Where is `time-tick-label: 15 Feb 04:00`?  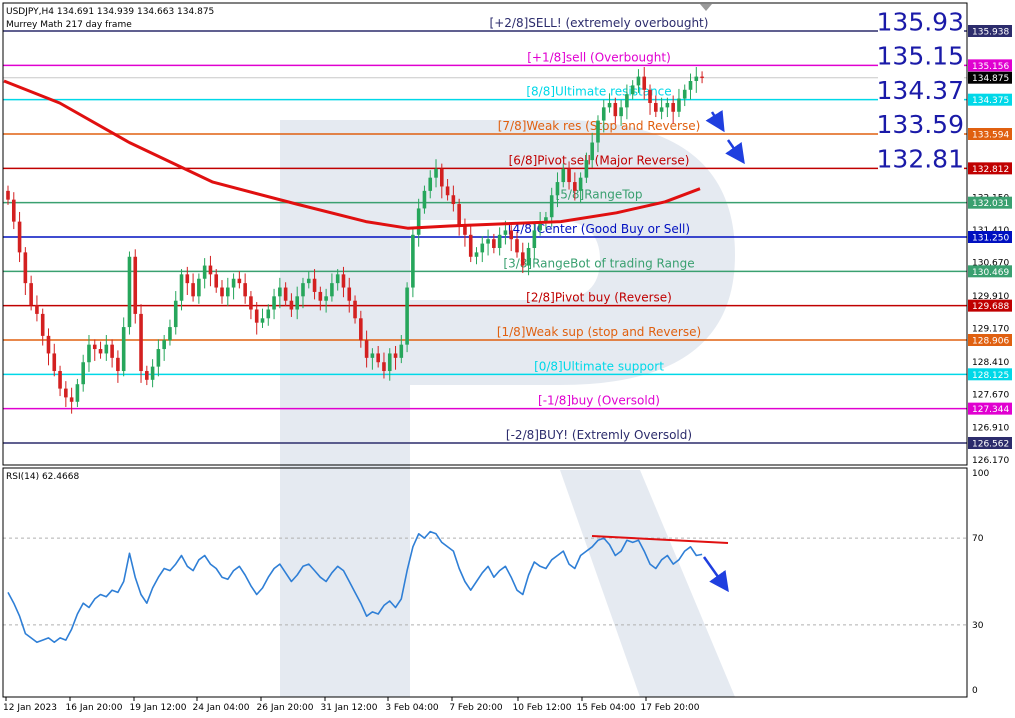 time-tick-label: 15 Feb 04:00 is located at coordinates (605, 708).